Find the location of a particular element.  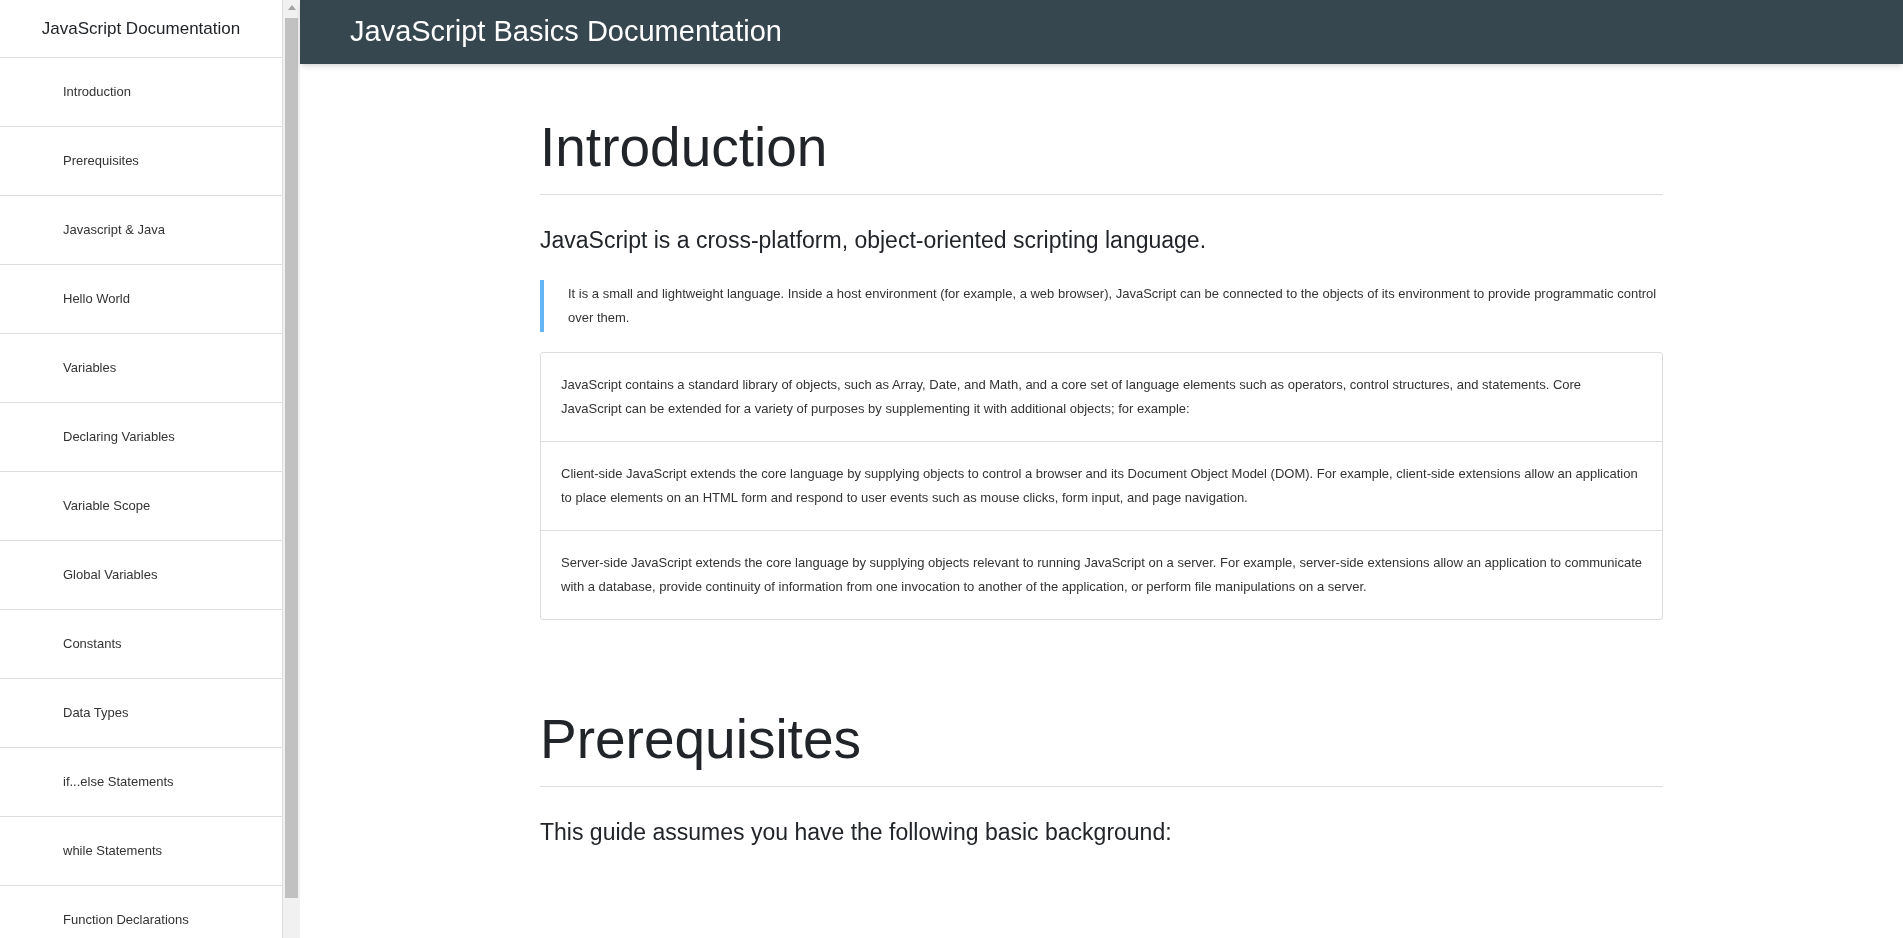

list-item: Server-side JavaScript extends the core language by supplying objects relevant to running JavaScript on a server. For example, server-side extensions allow an application to communicate with a database, provide continuity of information from one invocation to another of the application, or perform file manipulations on a server. is located at coordinates (1101, 574).